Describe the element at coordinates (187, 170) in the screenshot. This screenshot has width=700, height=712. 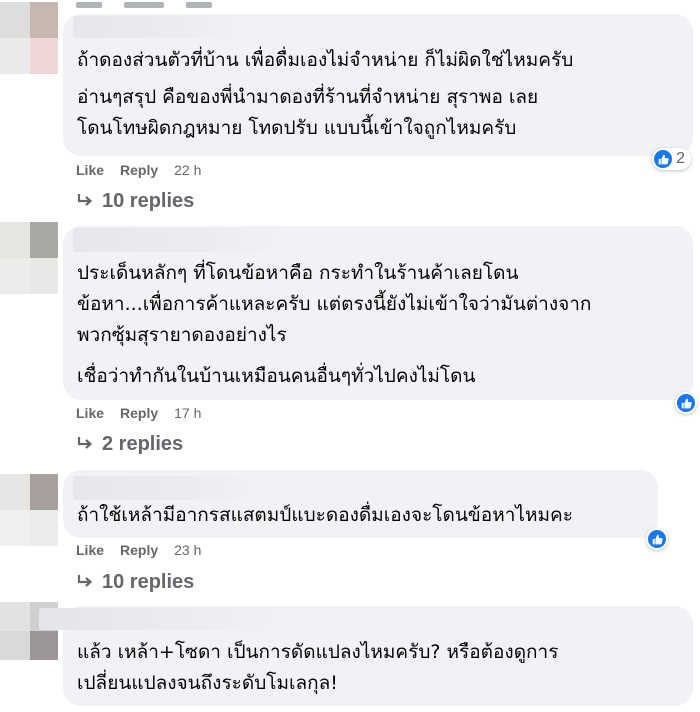
I see `timestamp: 22 h` at that location.